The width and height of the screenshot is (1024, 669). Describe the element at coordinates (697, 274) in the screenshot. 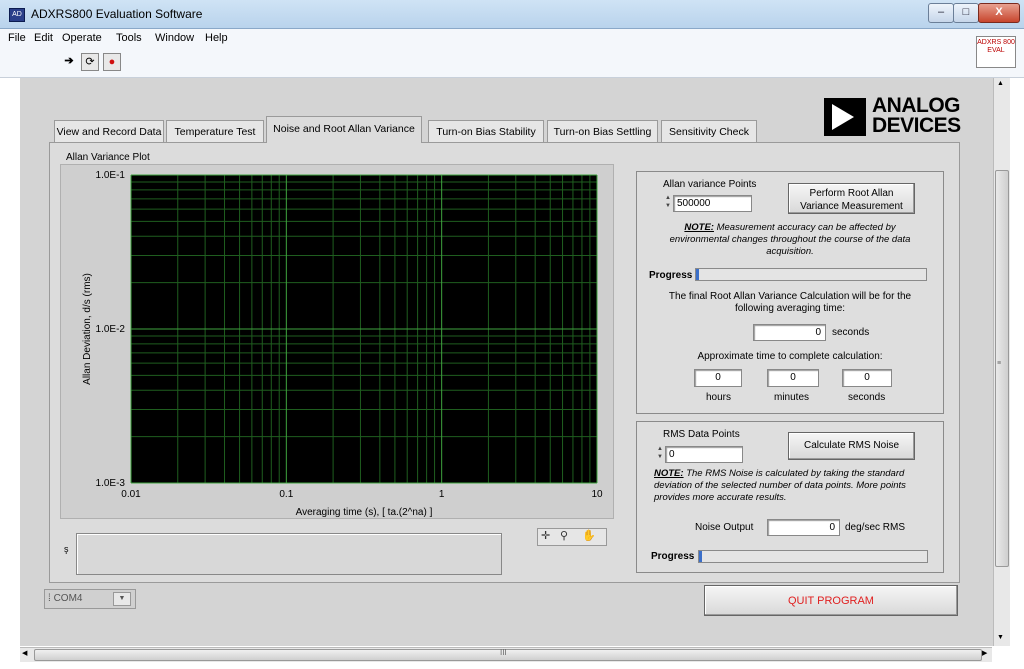

I see `allan-progress-fill` at that location.